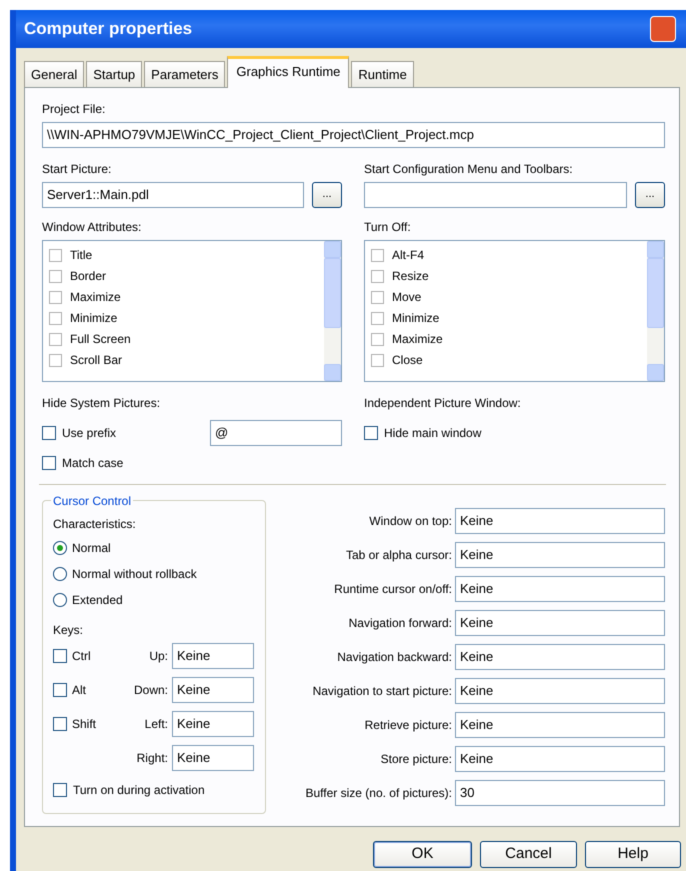 The width and height of the screenshot is (686, 871). What do you see at coordinates (68, 630) in the screenshot?
I see `section-label: Keys:` at bounding box center [68, 630].